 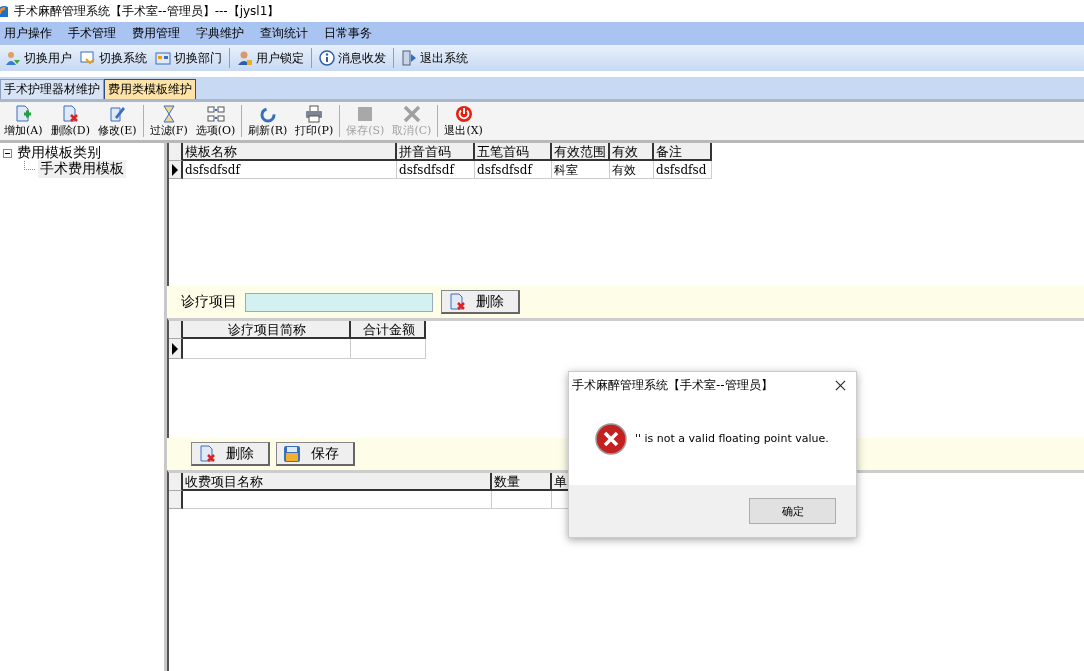 What do you see at coordinates (30, 33) in the screenshot?
I see `menu-item: 用户操作` at bounding box center [30, 33].